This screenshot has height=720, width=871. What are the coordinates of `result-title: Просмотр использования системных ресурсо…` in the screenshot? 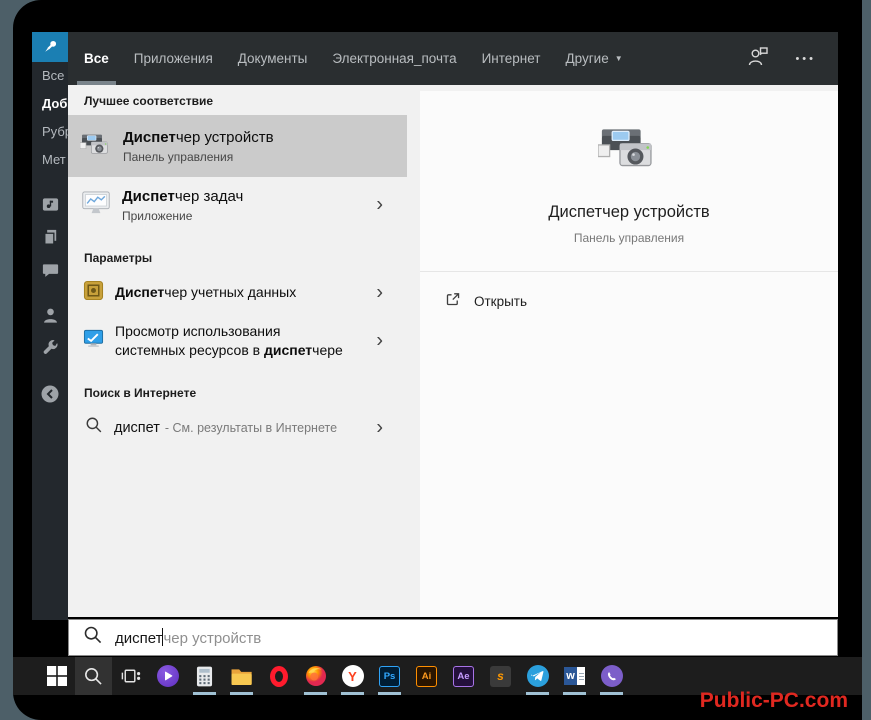 It's located at (229, 340).